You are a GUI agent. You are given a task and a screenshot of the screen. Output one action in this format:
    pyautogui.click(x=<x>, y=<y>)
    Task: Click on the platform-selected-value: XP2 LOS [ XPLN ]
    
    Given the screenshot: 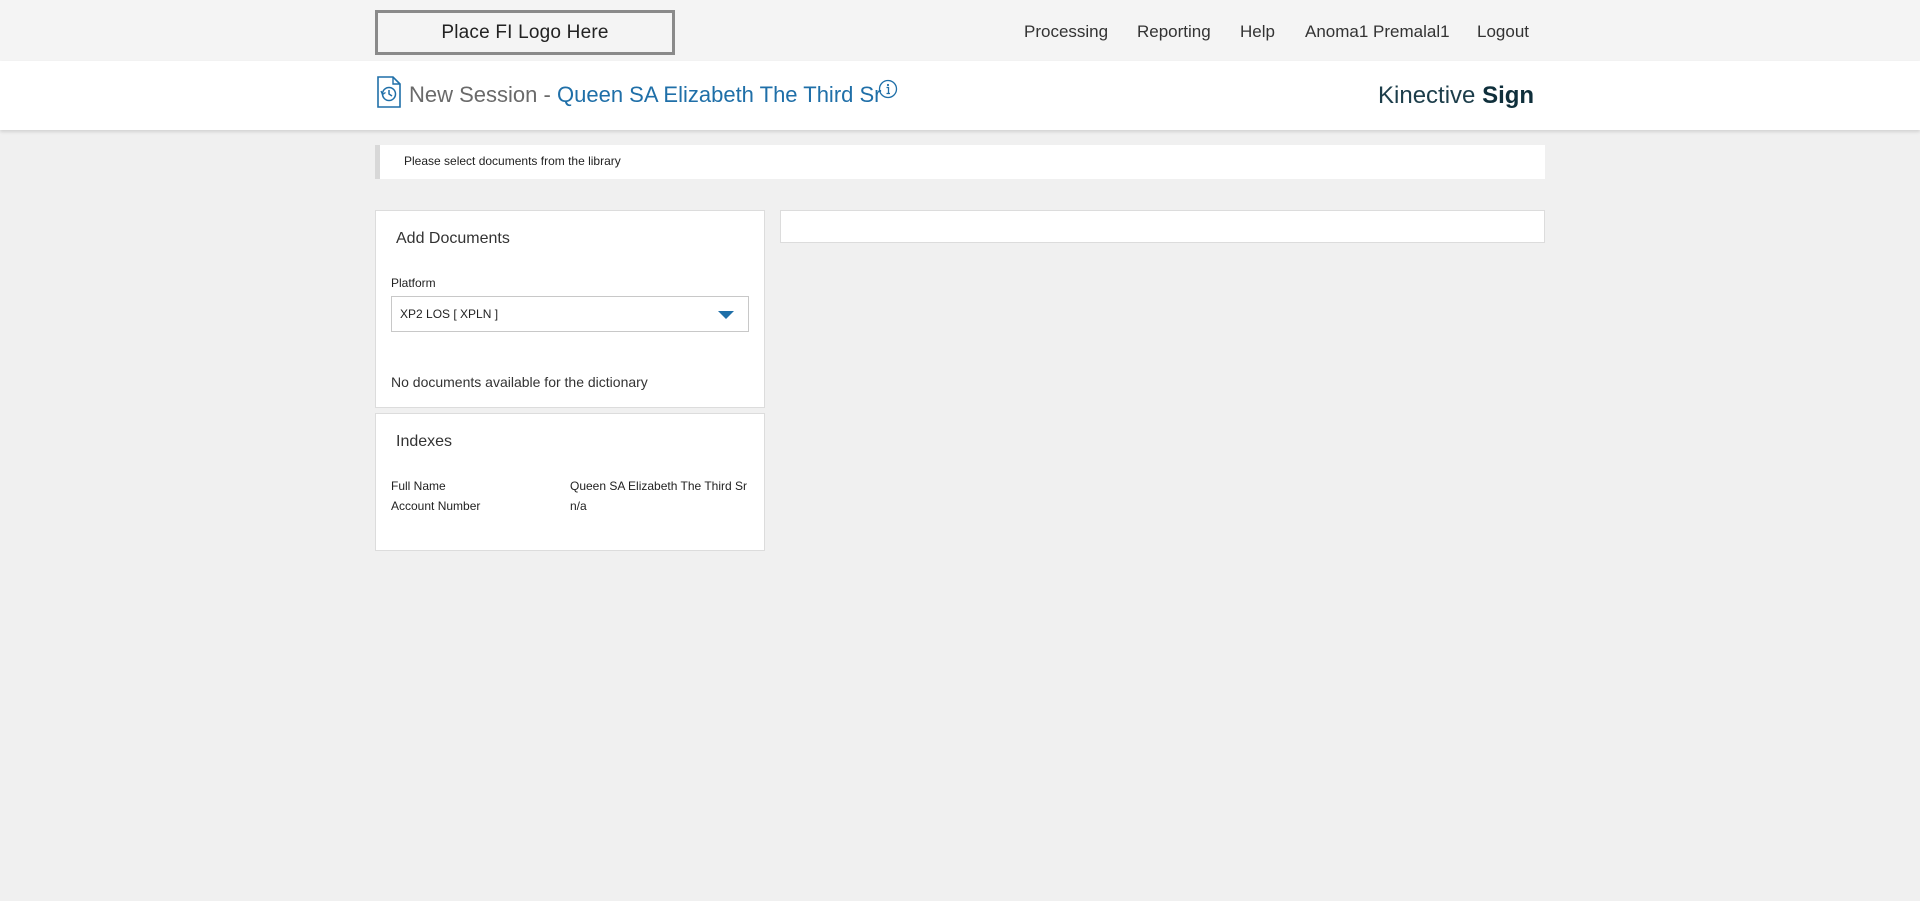 What is the action you would take?
    pyautogui.click(x=449, y=314)
    